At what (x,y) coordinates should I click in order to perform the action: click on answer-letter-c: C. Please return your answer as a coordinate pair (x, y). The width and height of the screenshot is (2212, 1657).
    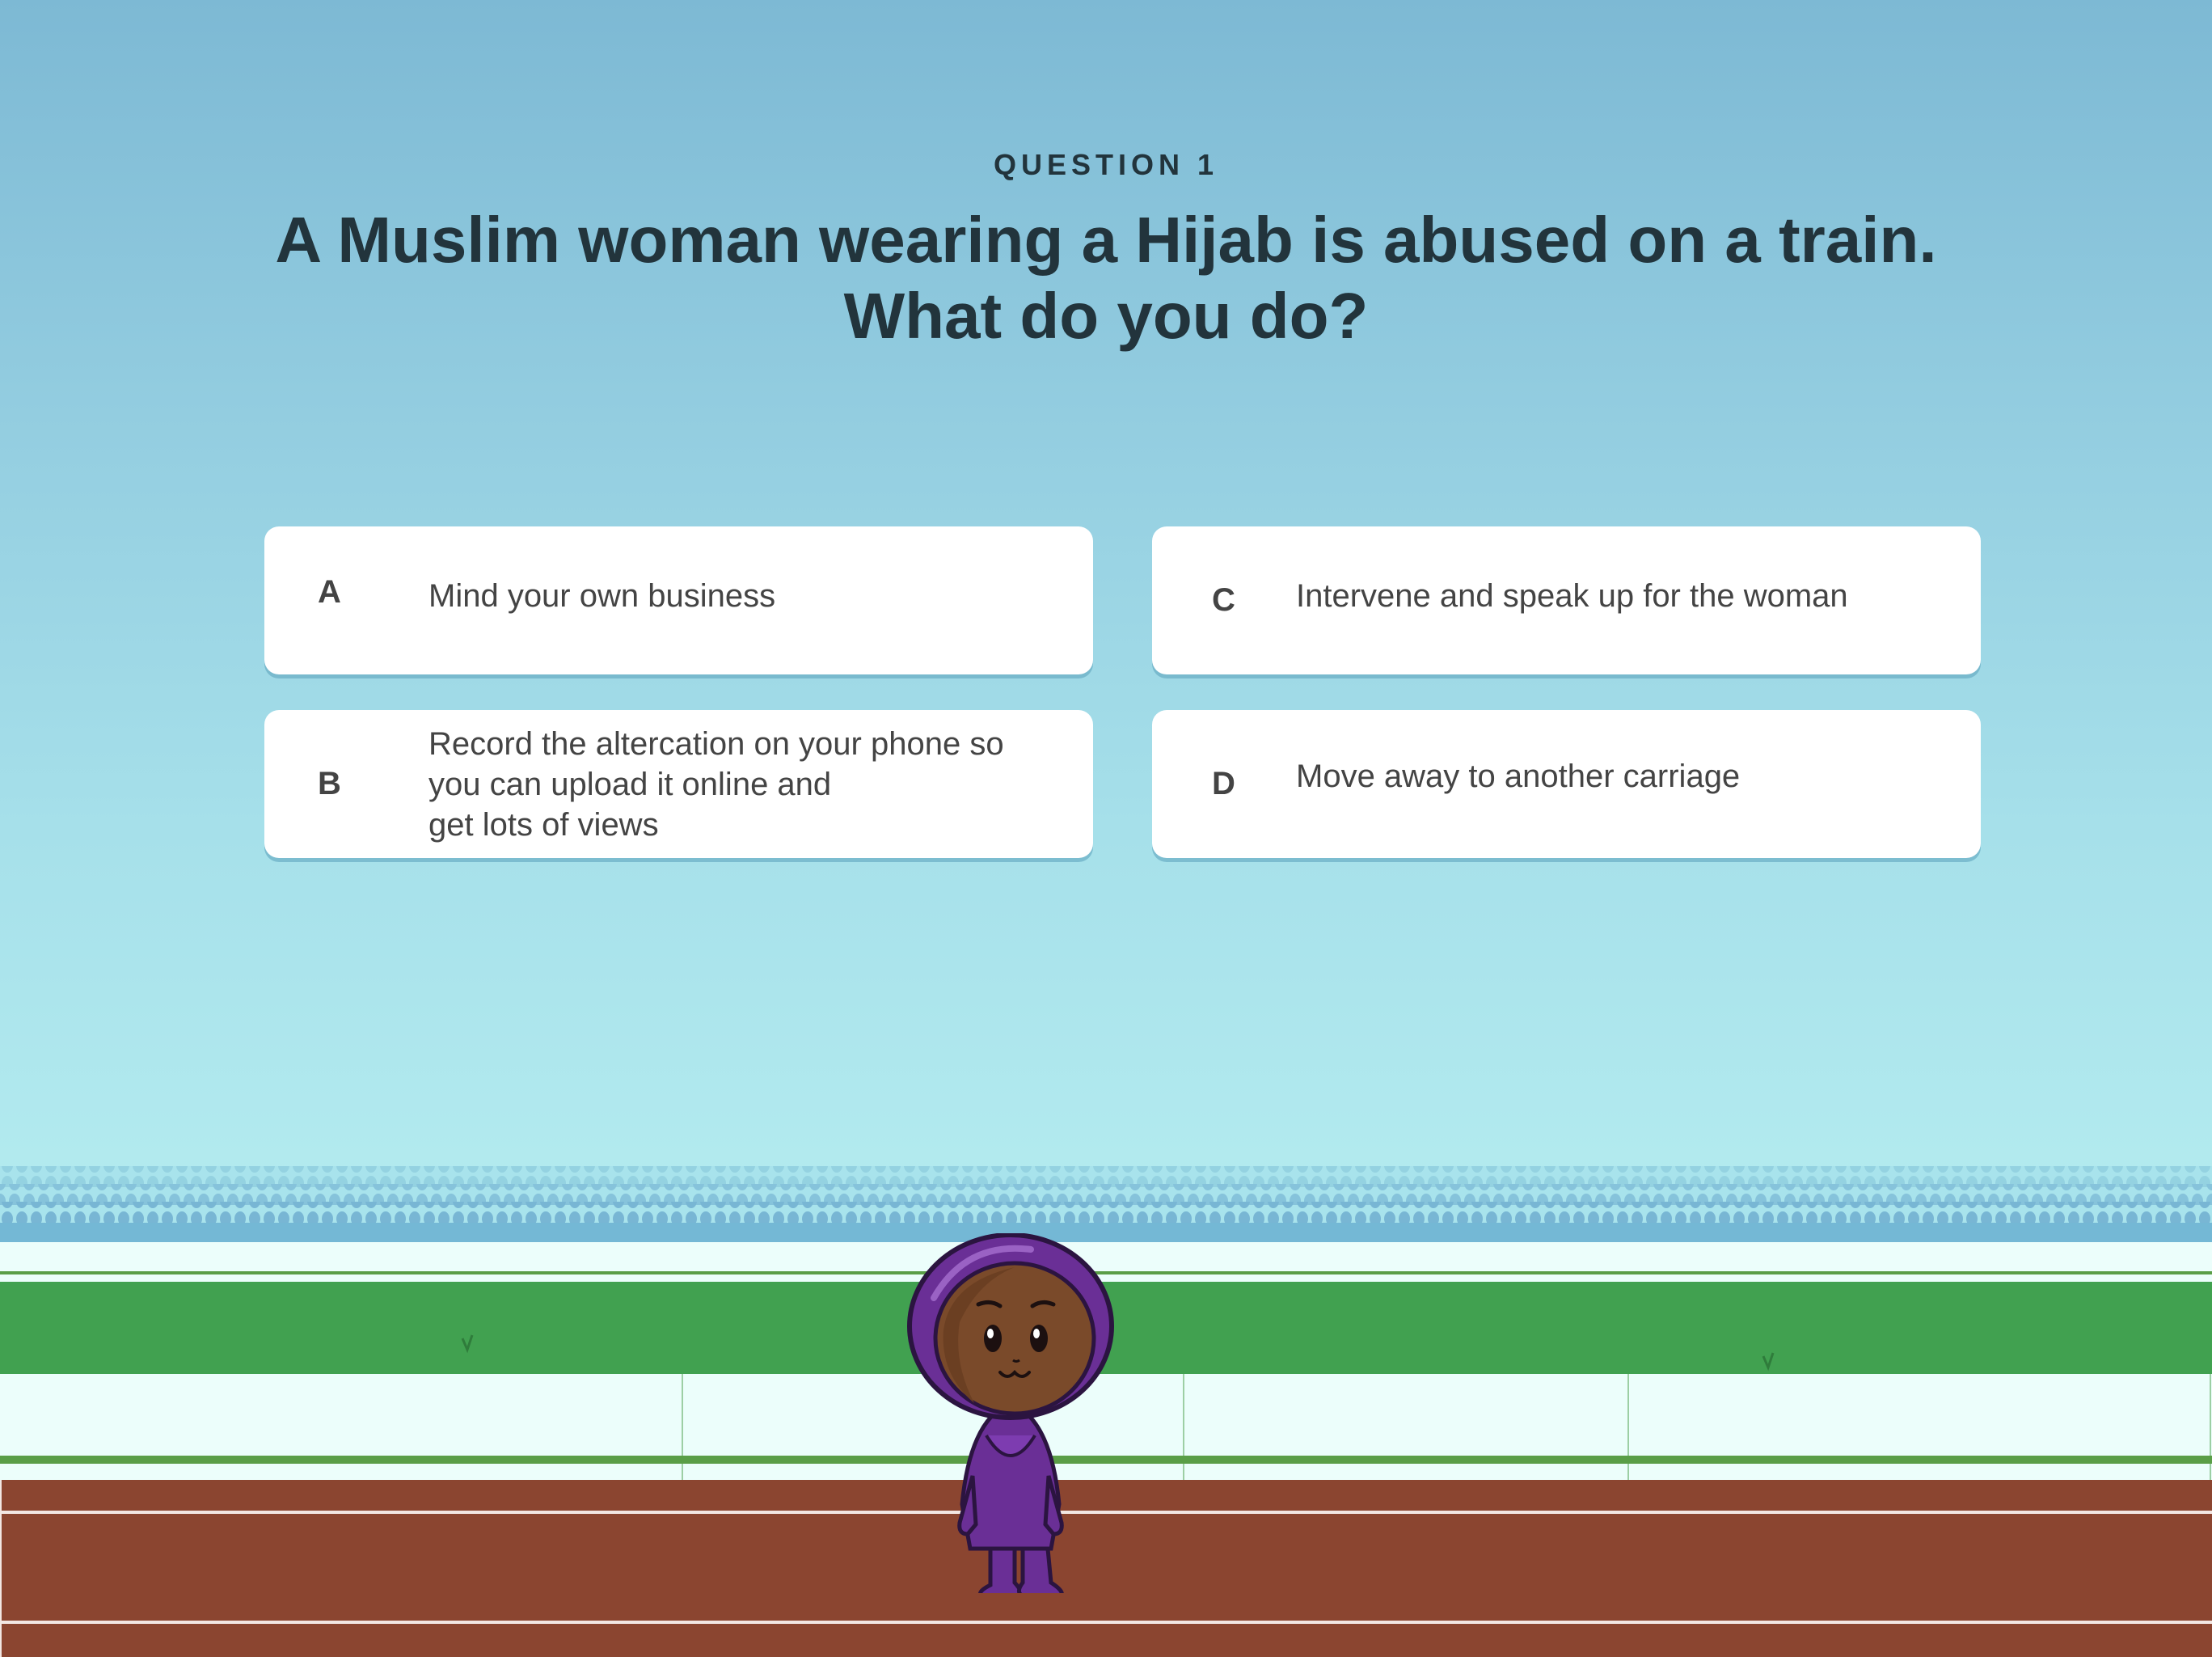
    Looking at the image, I should click on (1223, 600).